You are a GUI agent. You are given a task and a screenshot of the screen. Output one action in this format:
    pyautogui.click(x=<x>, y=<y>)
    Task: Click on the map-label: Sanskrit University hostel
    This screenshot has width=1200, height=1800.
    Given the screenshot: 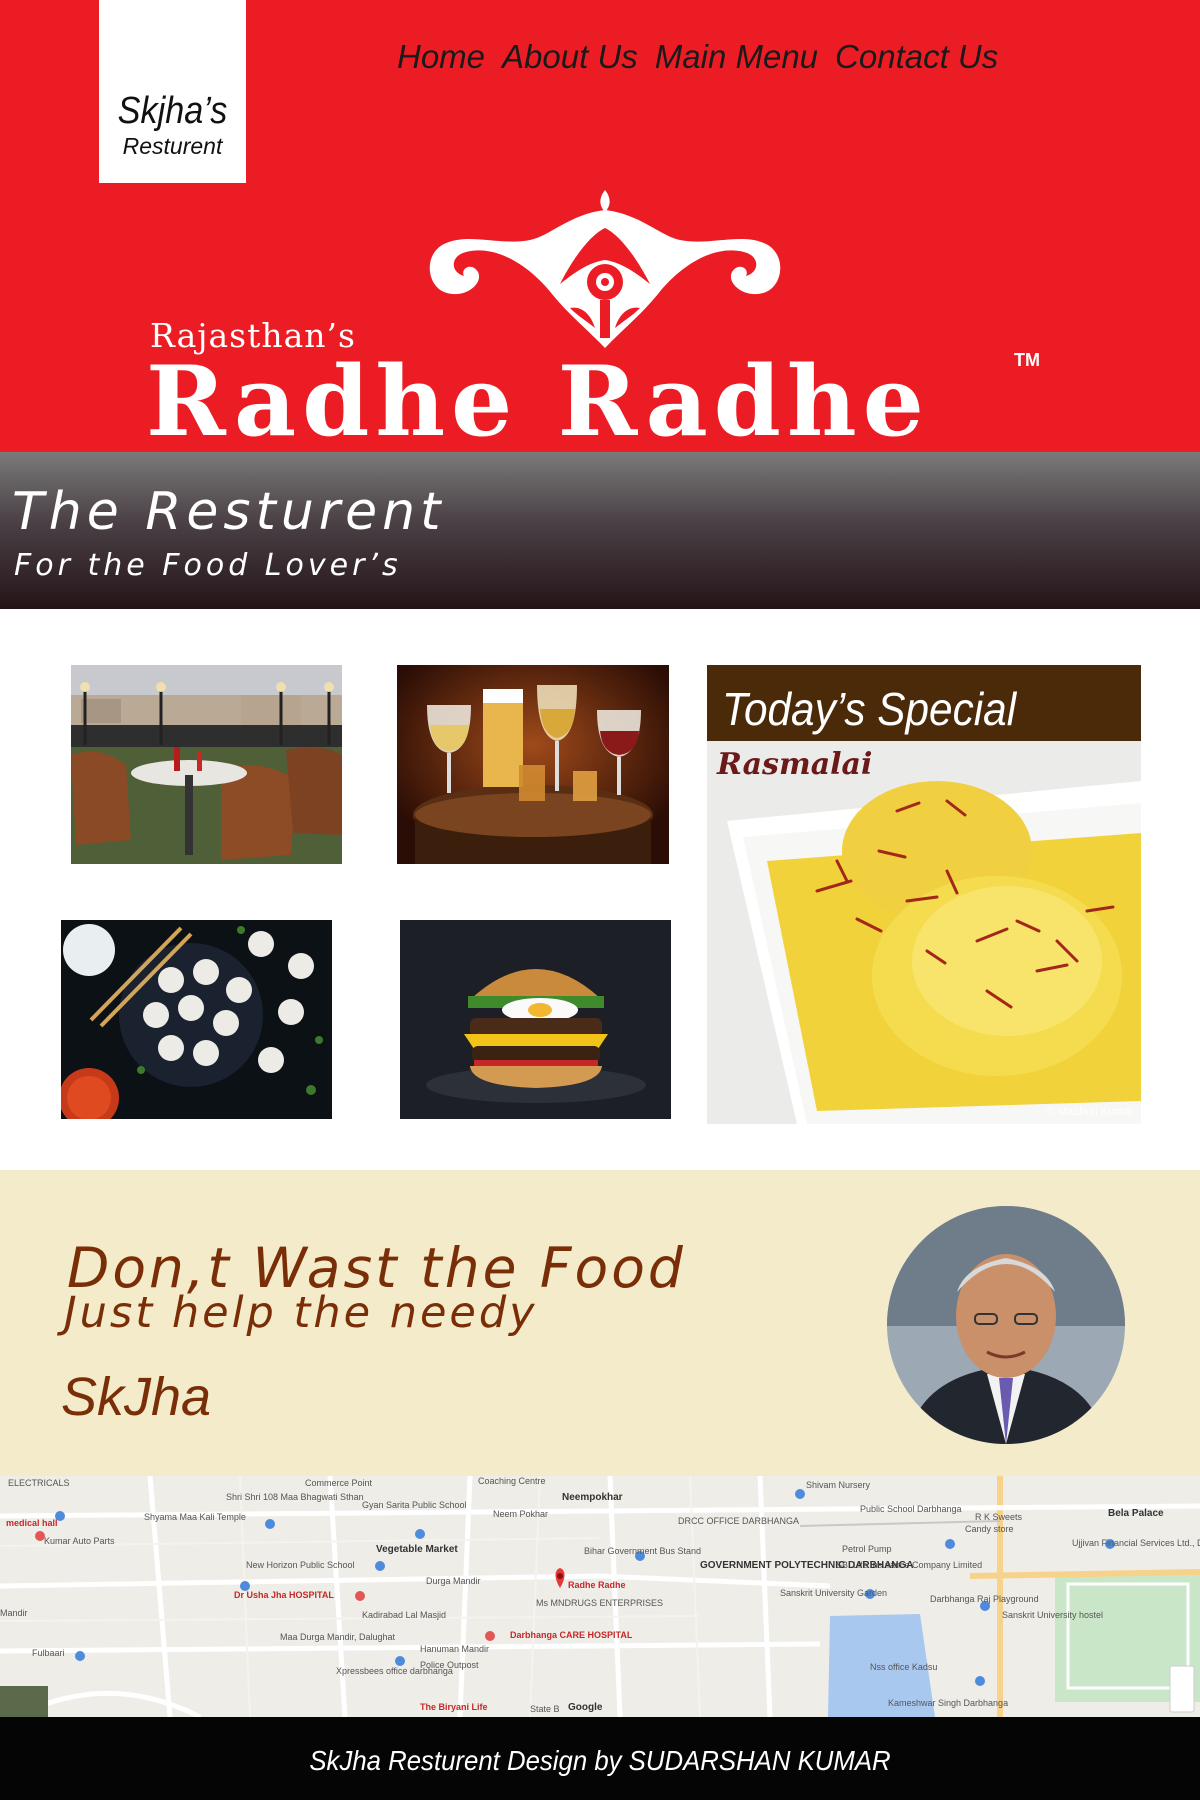 What is the action you would take?
    pyautogui.click(x=1053, y=1615)
    